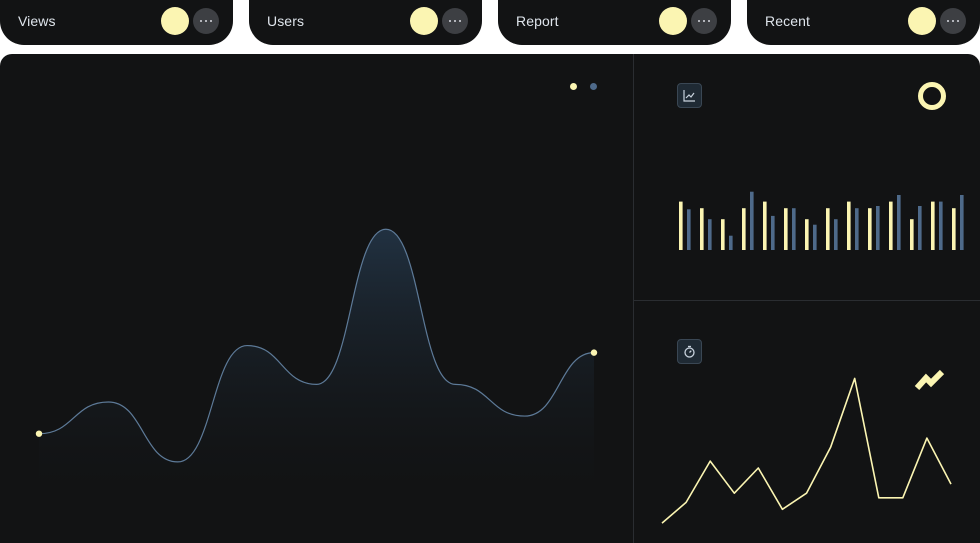 This screenshot has width=980, height=543. What do you see at coordinates (116, 22) in the screenshot?
I see `tab-views: Views` at bounding box center [116, 22].